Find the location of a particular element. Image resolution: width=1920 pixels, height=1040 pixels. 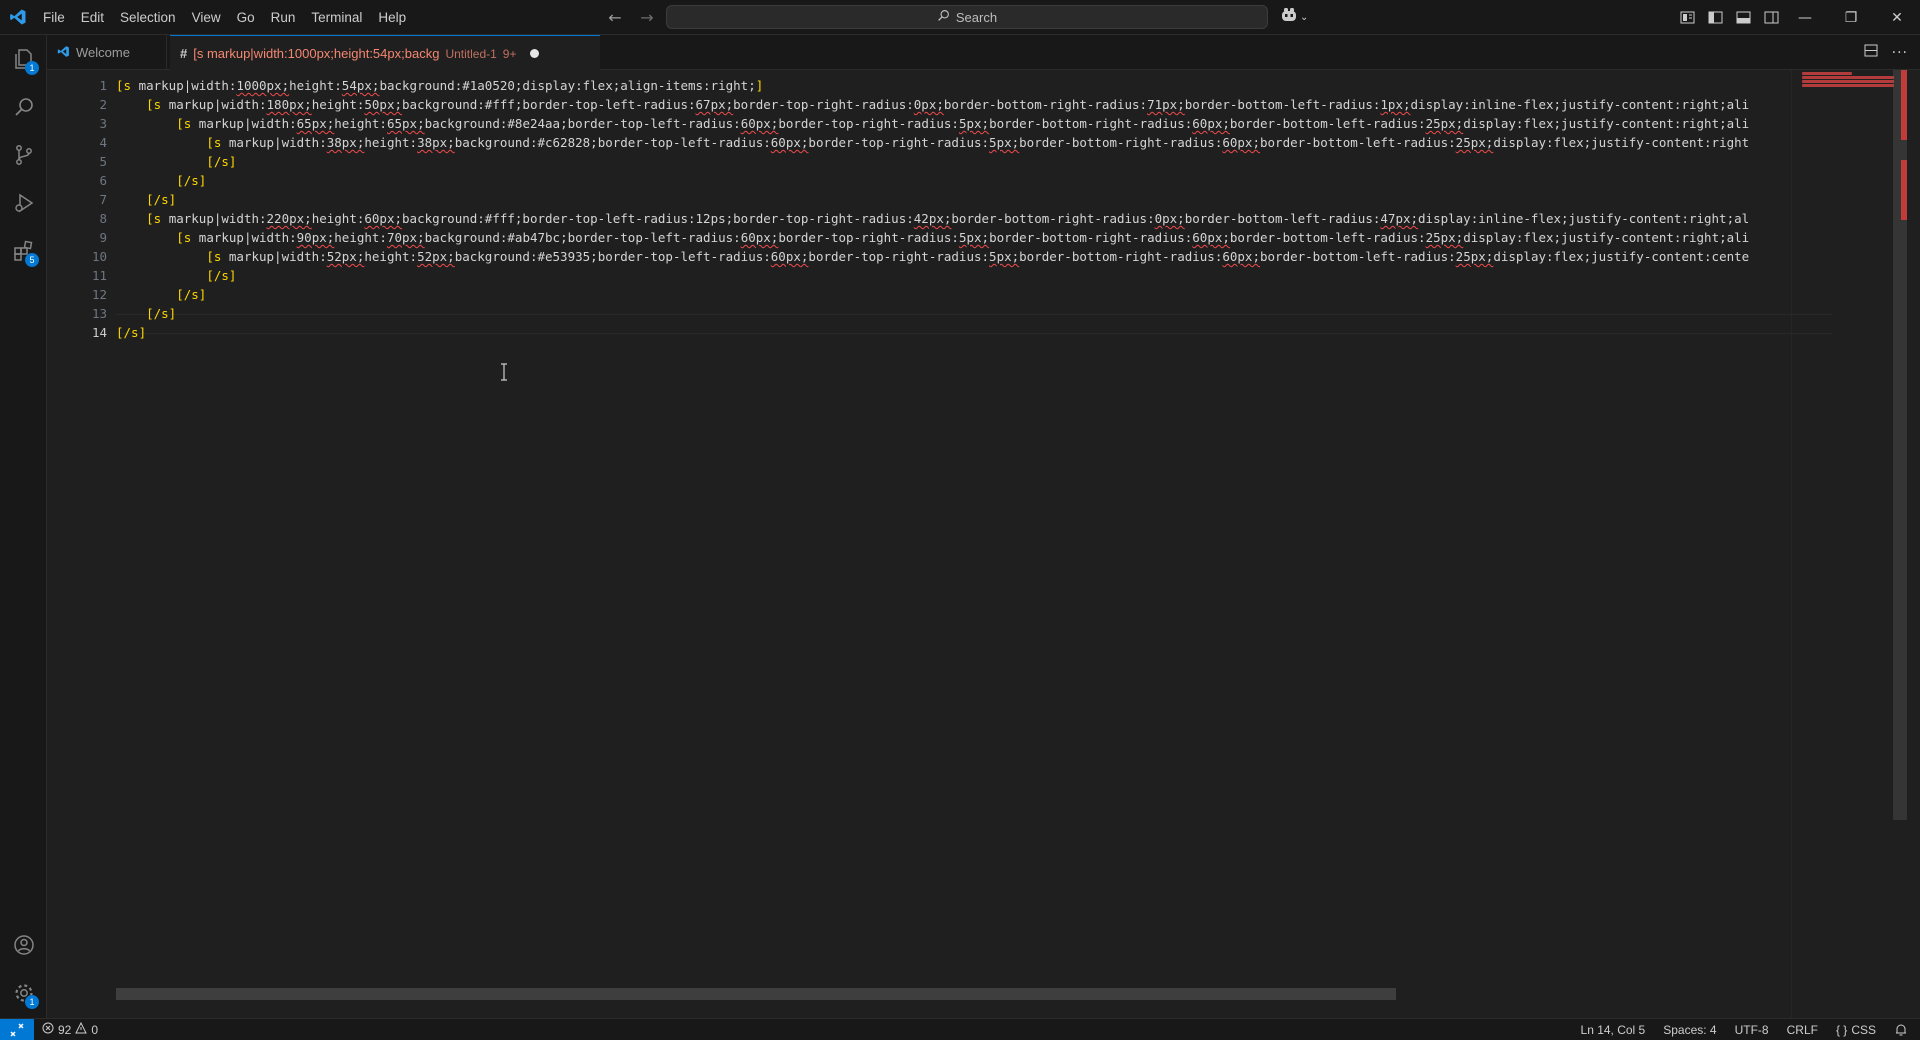

minimize-icon: — is located at coordinates (1805, 17).